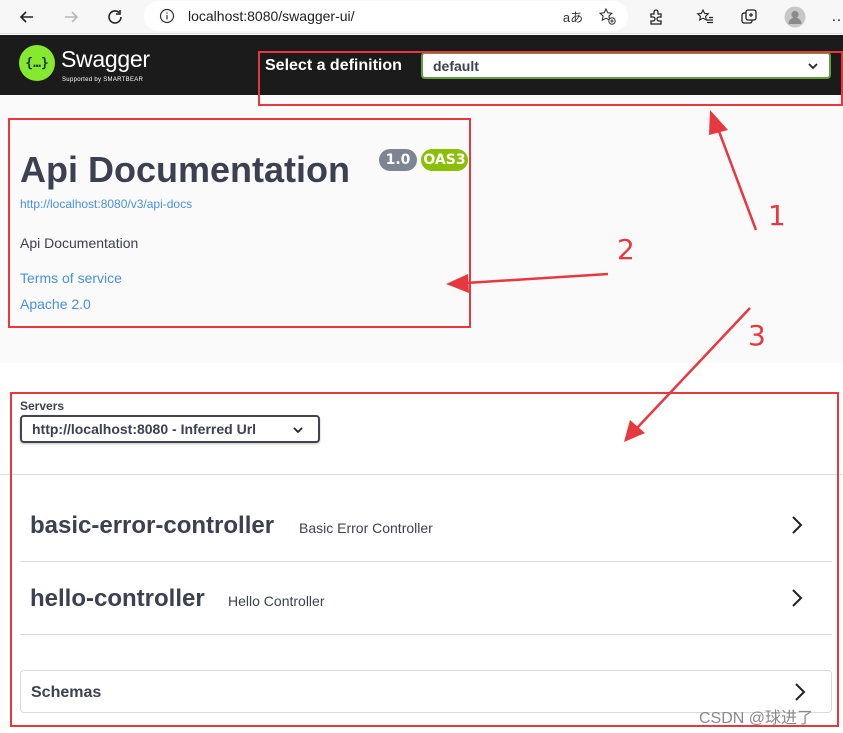 The width and height of the screenshot is (843, 733). I want to click on annotation-number-3: 3, so click(757, 335).